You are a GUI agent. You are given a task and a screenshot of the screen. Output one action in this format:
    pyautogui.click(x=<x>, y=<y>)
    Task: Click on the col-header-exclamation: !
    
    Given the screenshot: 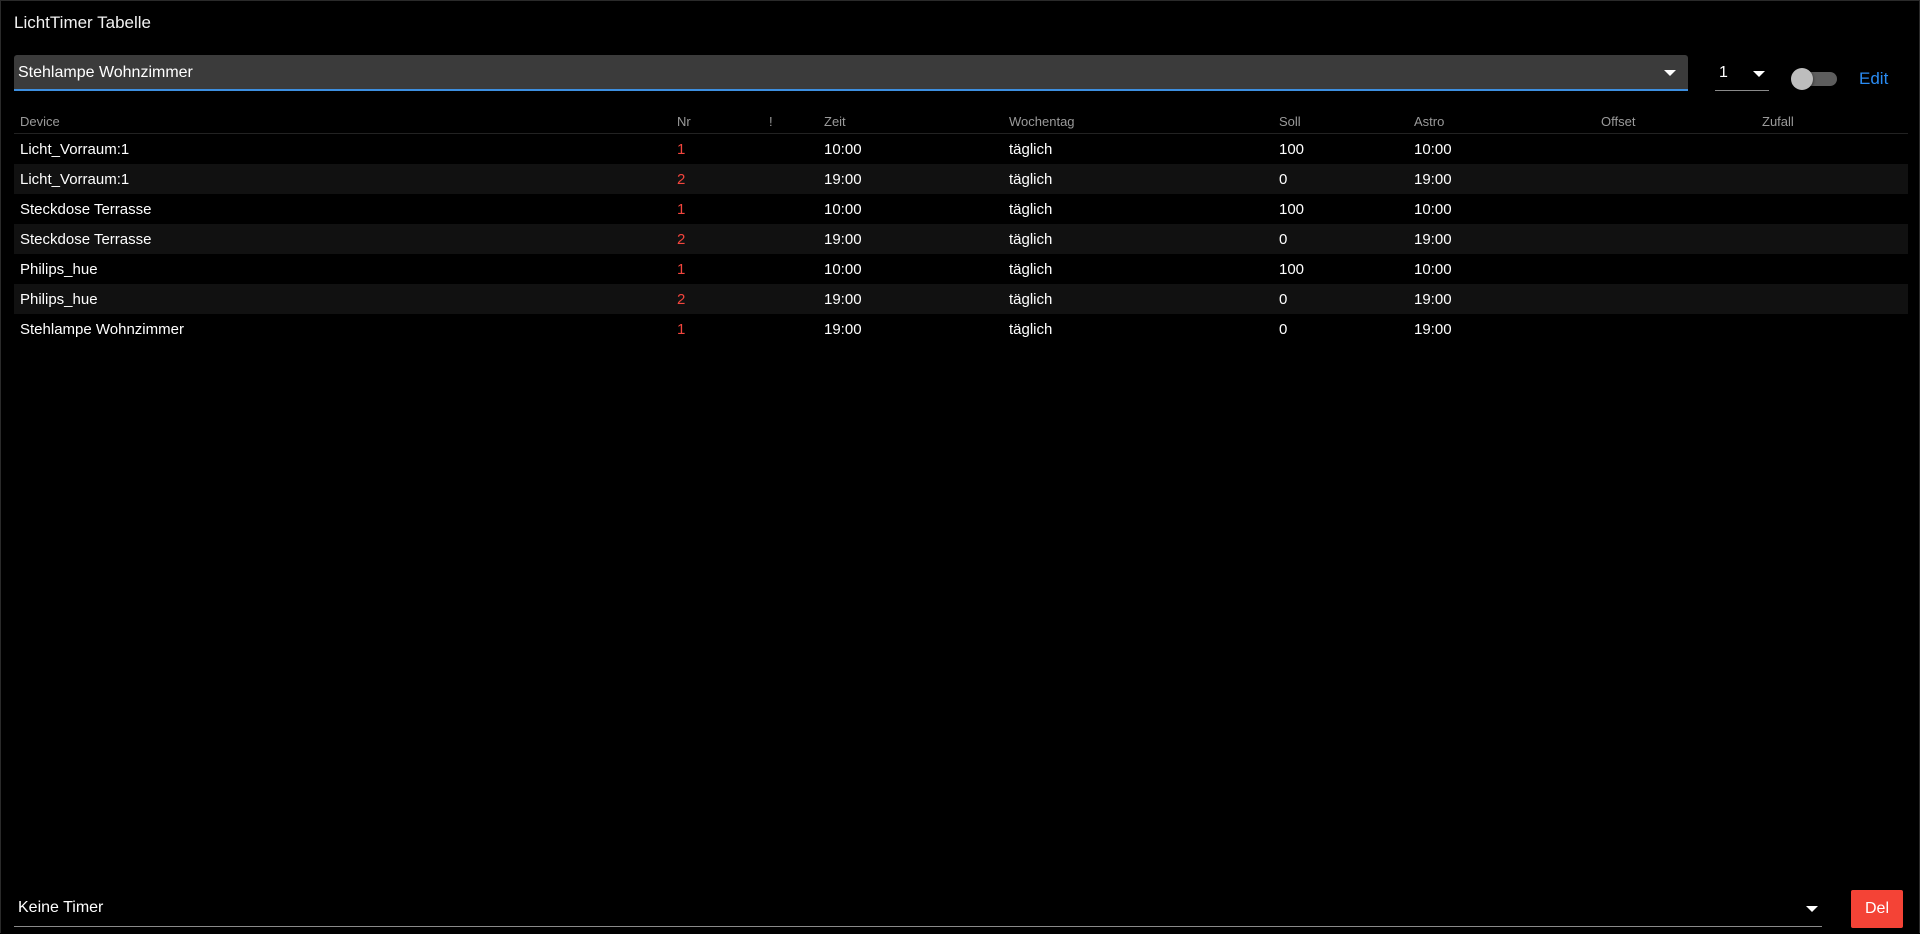 What is the action you would take?
    pyautogui.click(x=790, y=121)
    